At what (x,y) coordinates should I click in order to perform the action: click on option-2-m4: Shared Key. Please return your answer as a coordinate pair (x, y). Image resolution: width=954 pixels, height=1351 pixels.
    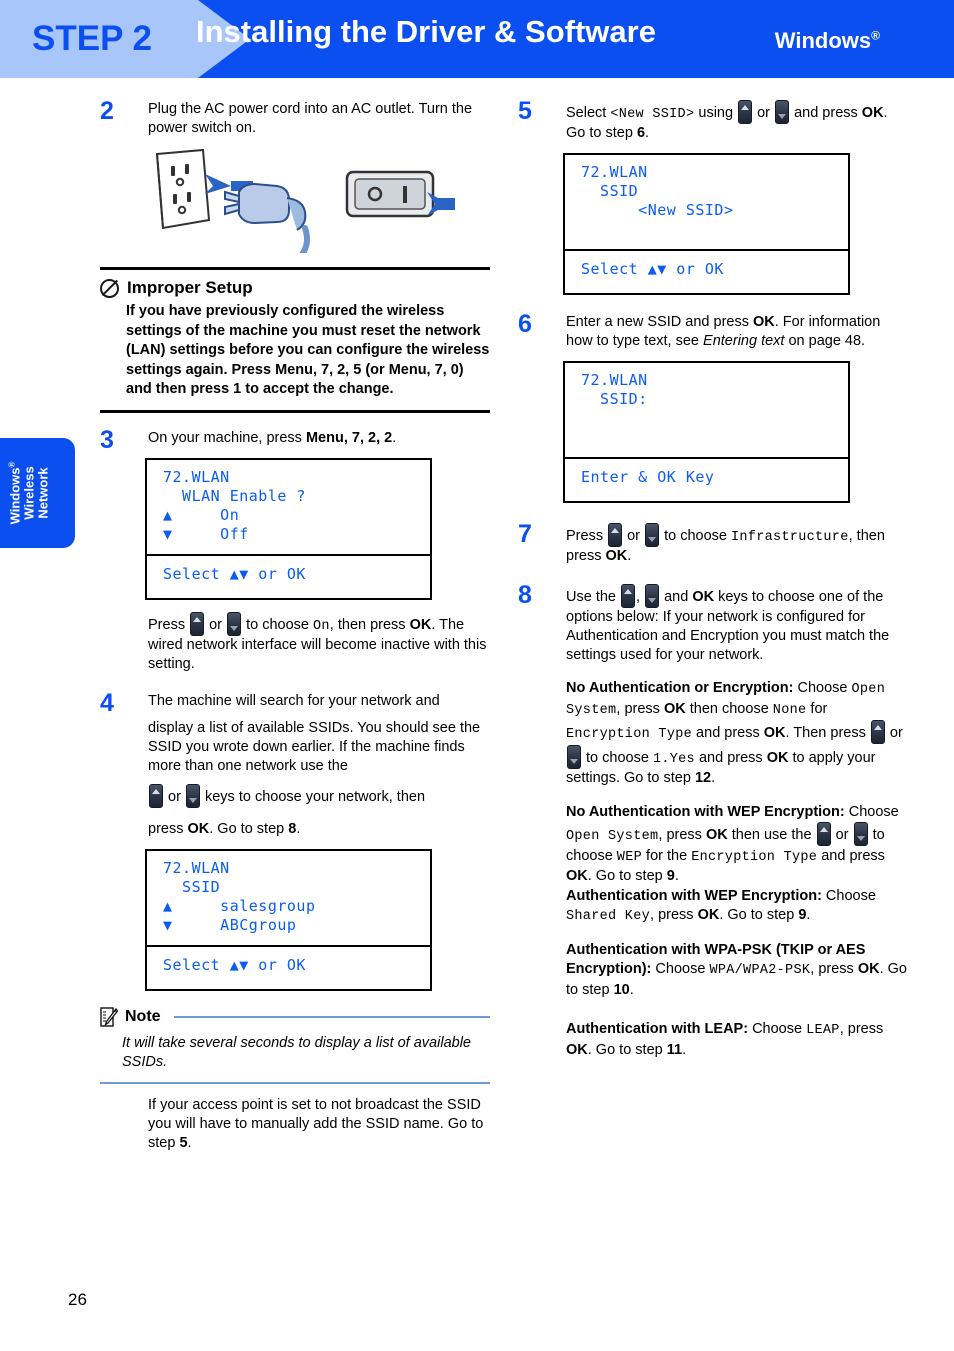
    Looking at the image, I should click on (608, 916).